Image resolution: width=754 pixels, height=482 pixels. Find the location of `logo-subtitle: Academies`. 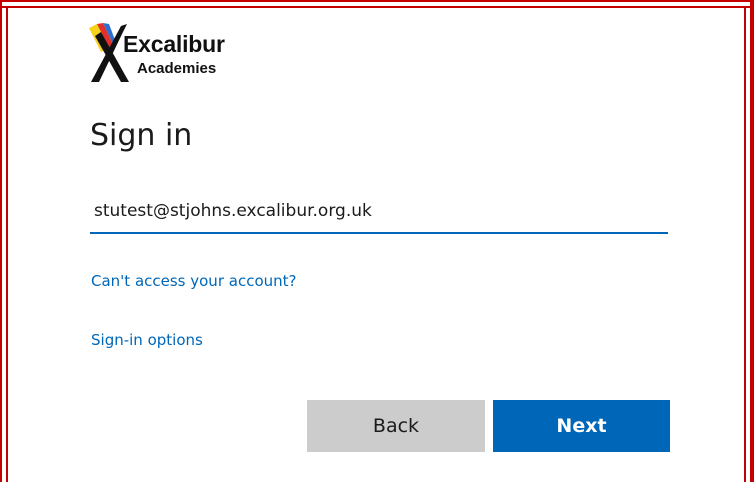

logo-subtitle: Academies is located at coordinates (177, 68).